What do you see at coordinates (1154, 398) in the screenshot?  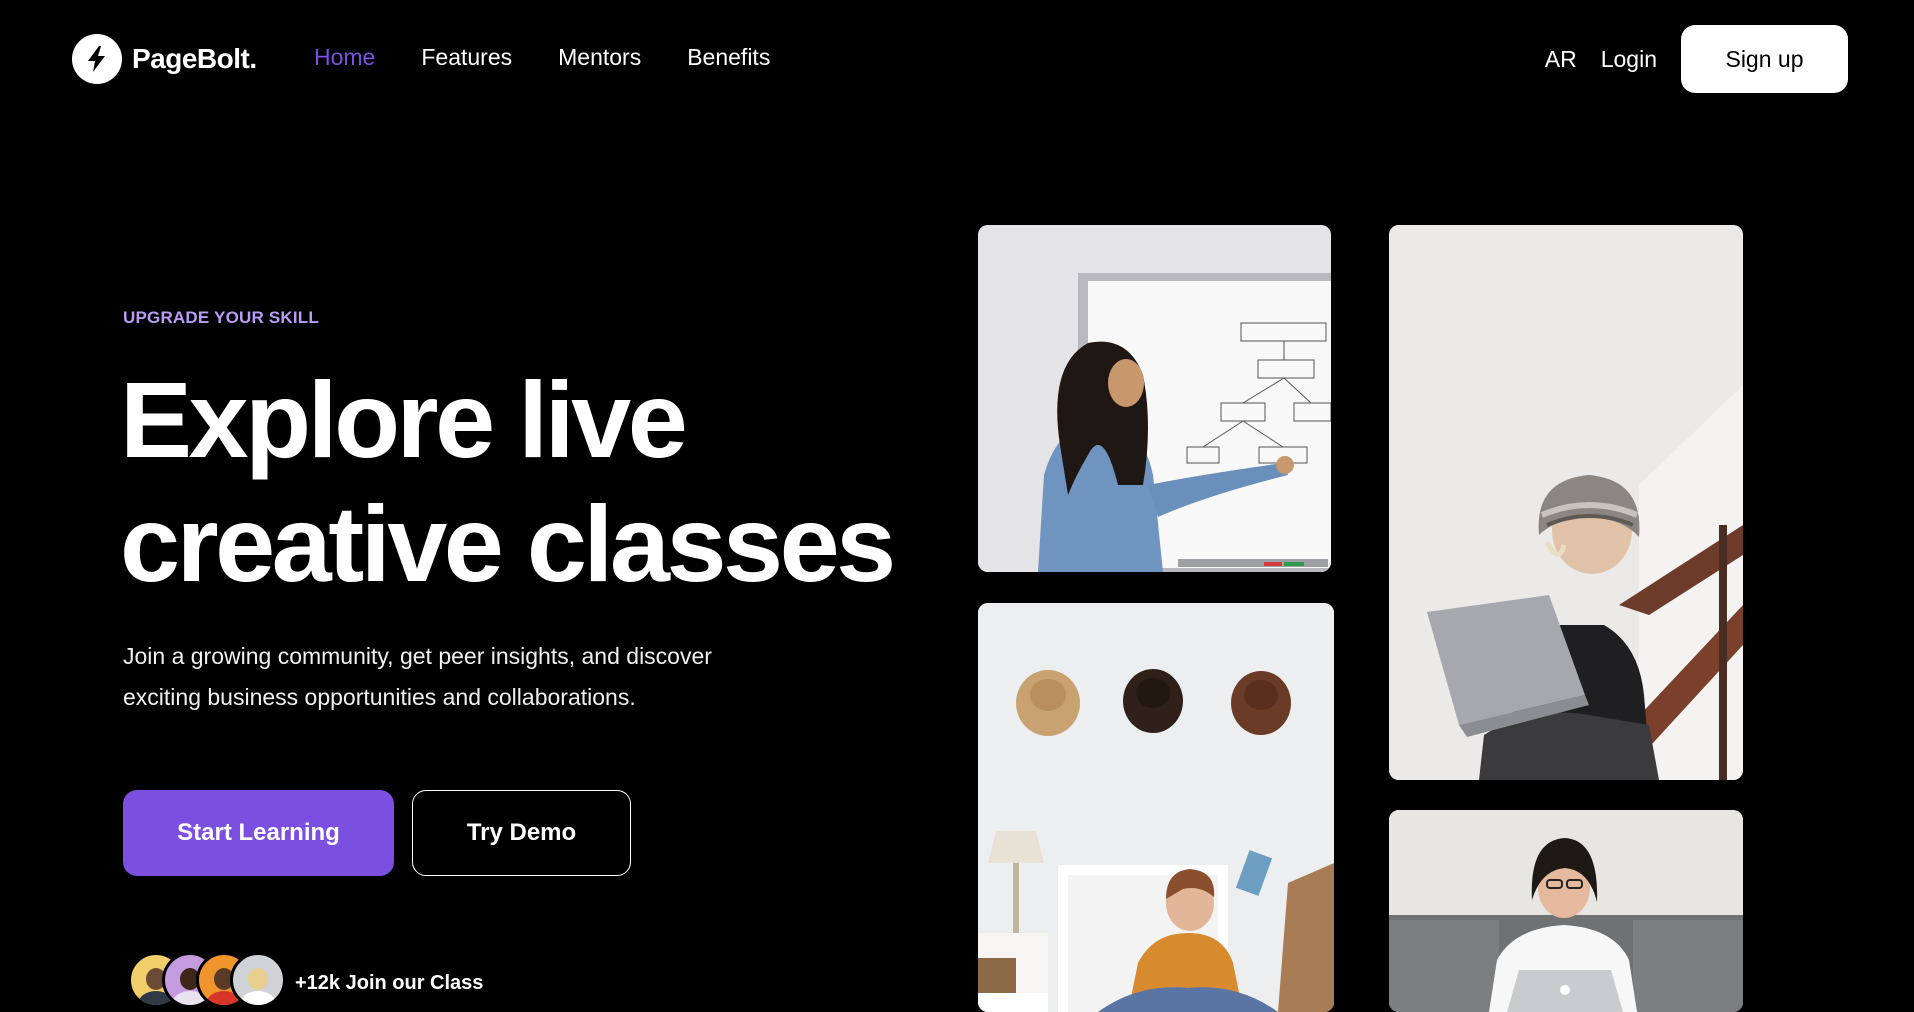 I see `photo-whiteboard-student` at bounding box center [1154, 398].